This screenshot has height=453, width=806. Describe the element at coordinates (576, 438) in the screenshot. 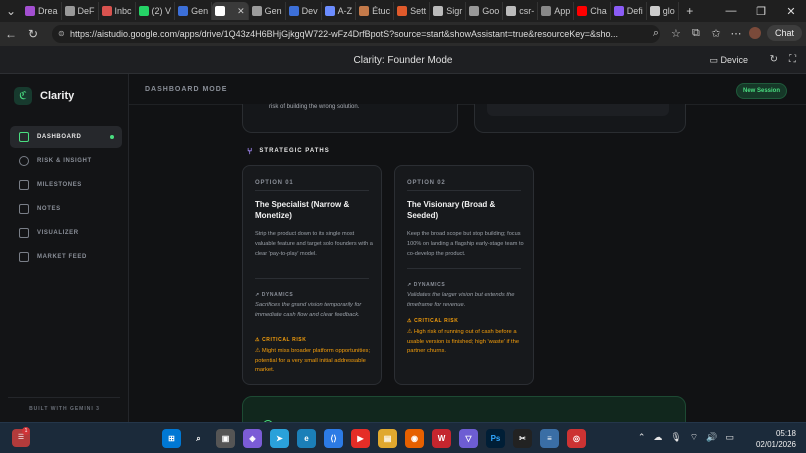

I see `chrome-icon: ◎` at that location.